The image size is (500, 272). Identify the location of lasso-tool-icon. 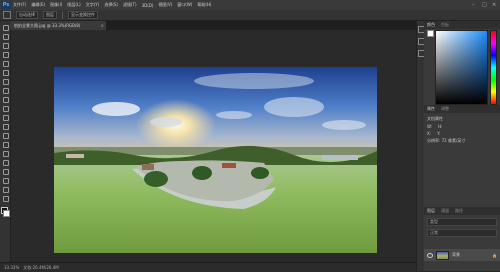
(5, 45).